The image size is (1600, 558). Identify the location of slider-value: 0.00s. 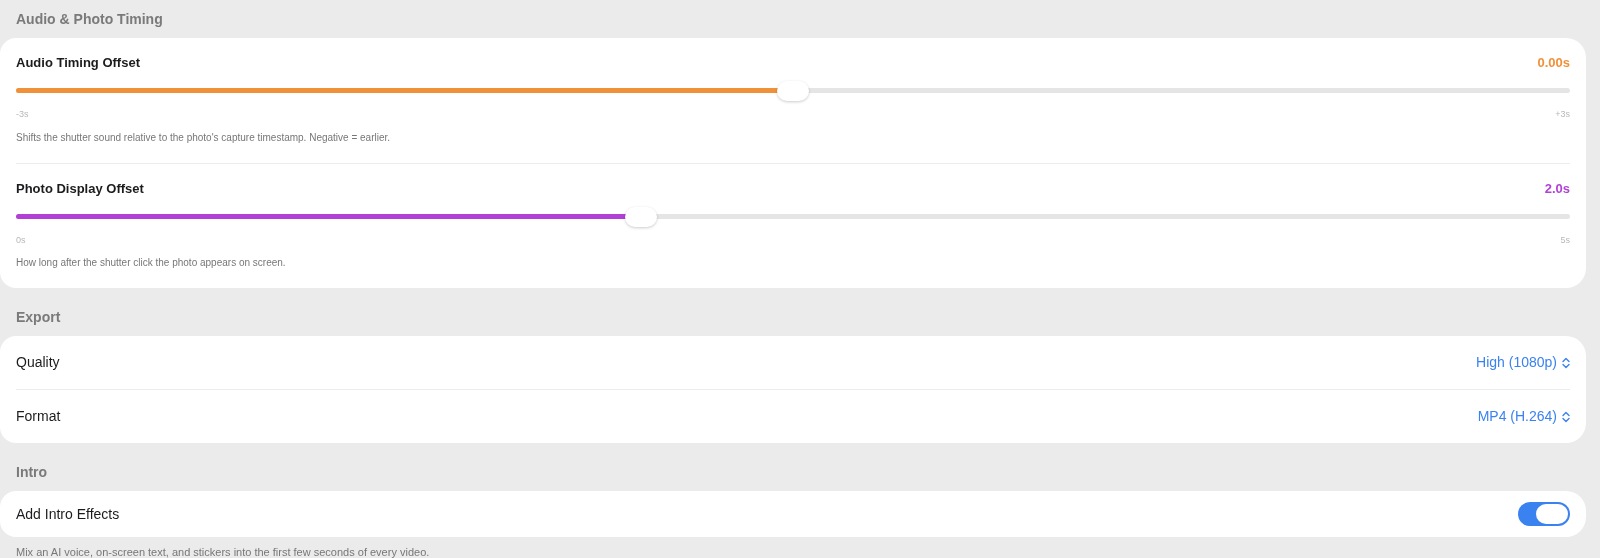
(1553, 63).